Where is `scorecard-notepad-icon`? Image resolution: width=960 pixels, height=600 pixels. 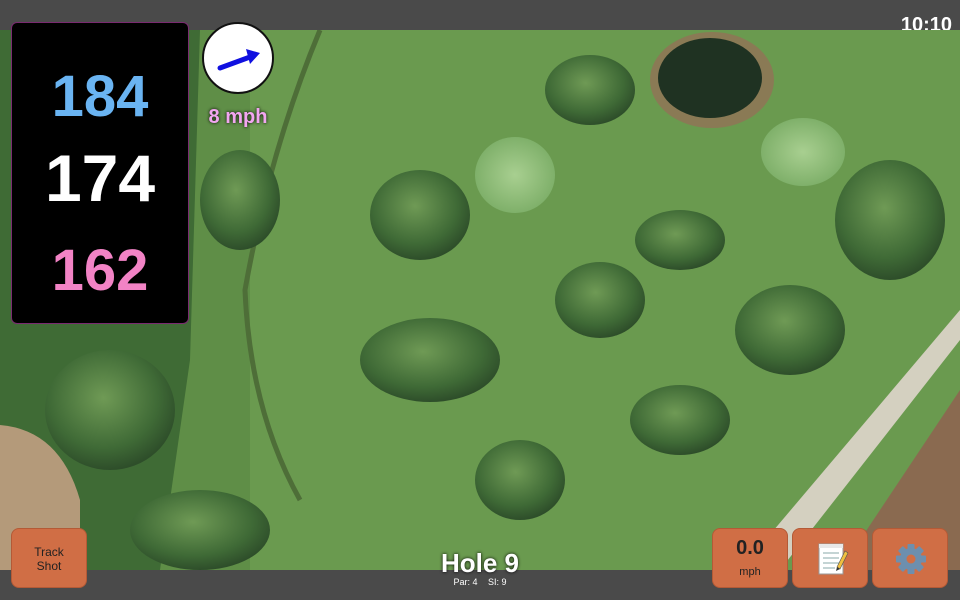
scorecard-notepad-icon is located at coordinates (833, 559).